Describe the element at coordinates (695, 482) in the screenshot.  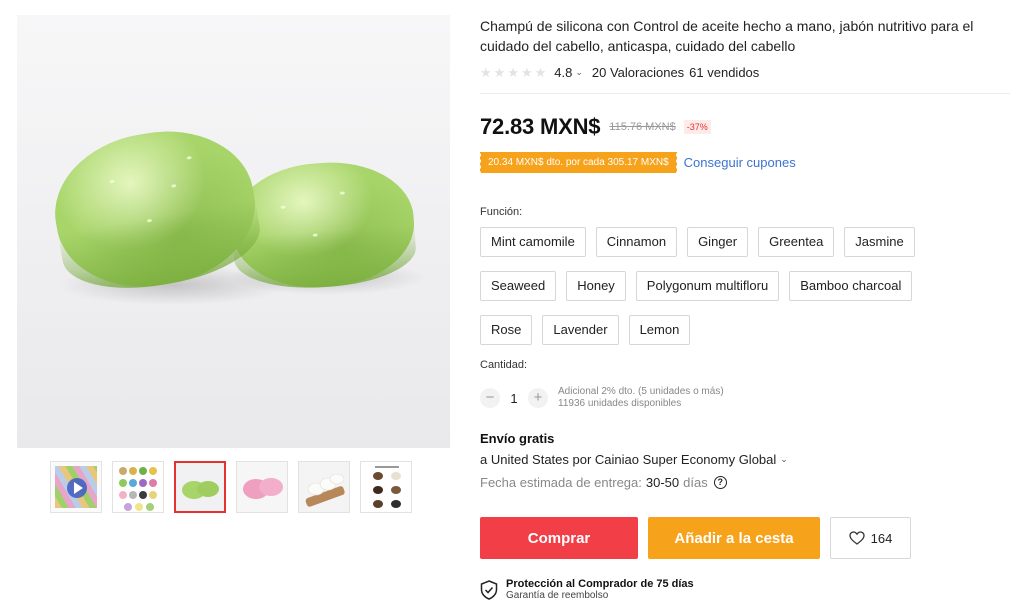
I see `eta-unit: días` at that location.